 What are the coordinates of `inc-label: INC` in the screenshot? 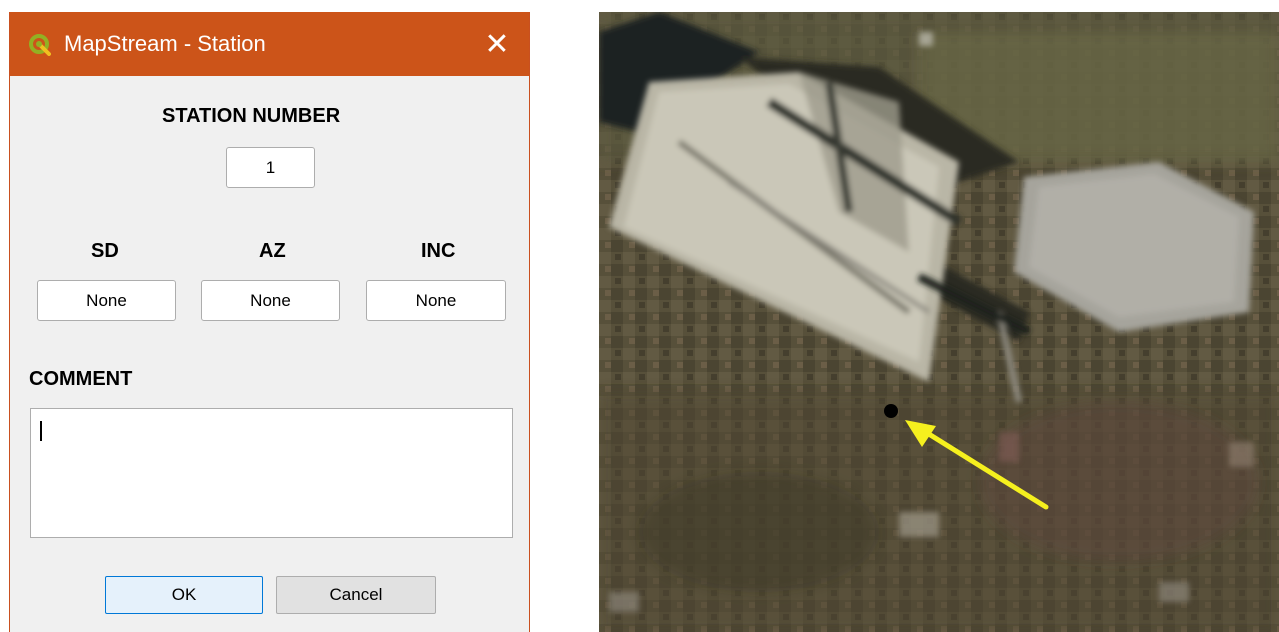 It's located at (438, 251).